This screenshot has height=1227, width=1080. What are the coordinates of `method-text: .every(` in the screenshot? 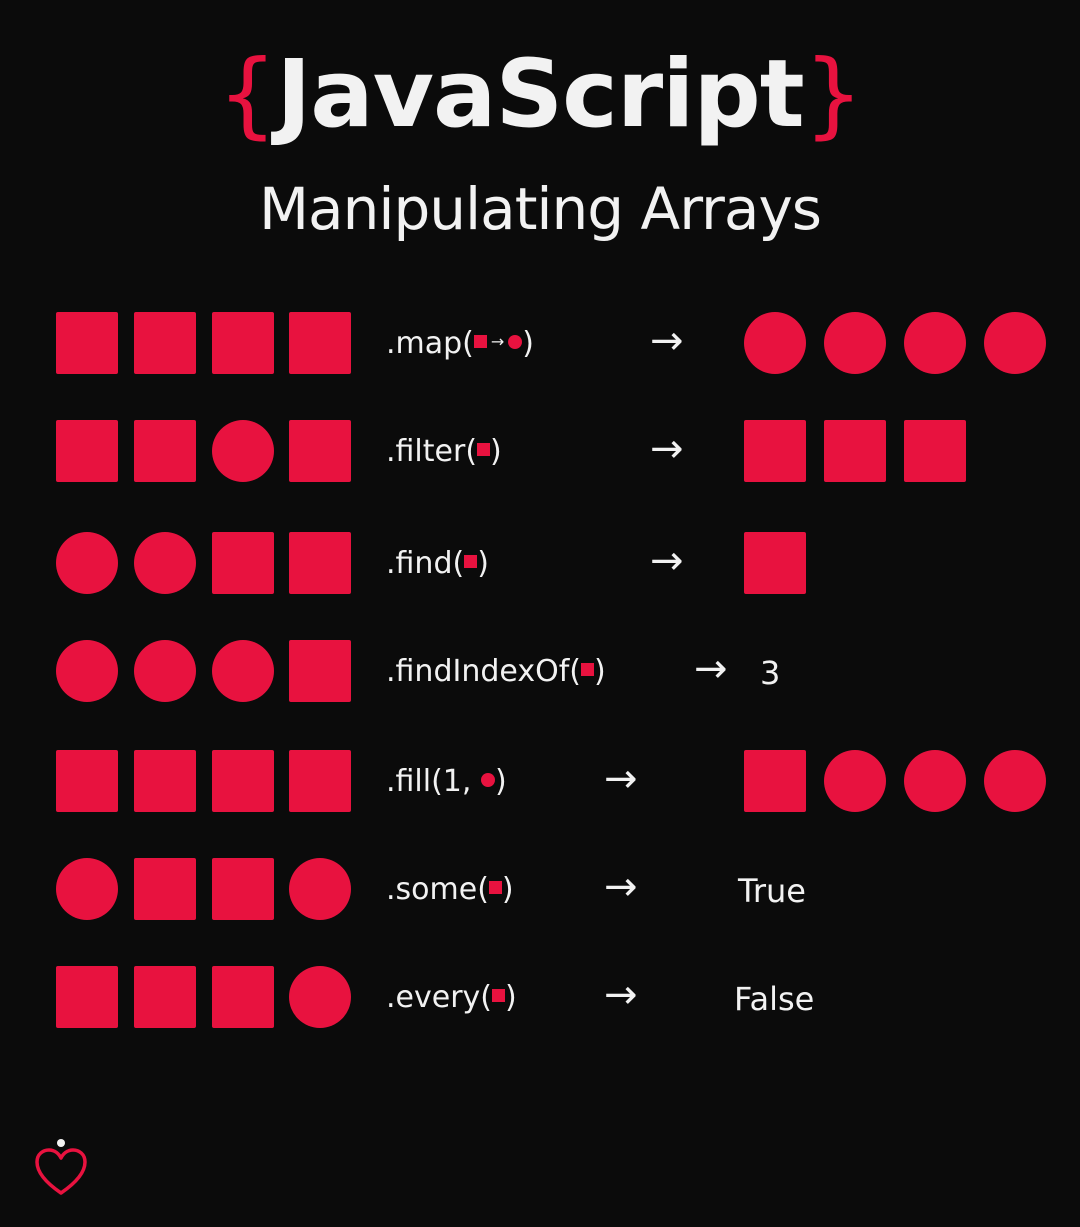 It's located at (439, 997).